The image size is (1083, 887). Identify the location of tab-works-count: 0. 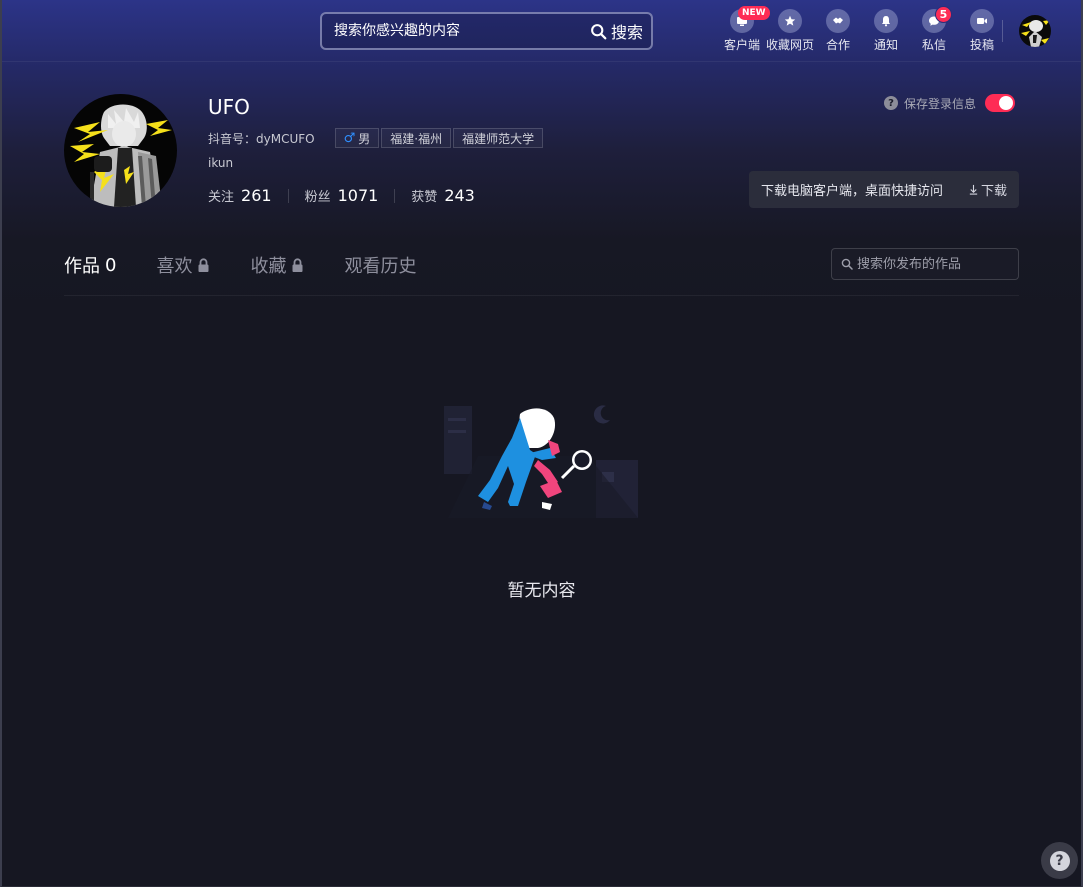
(111, 265).